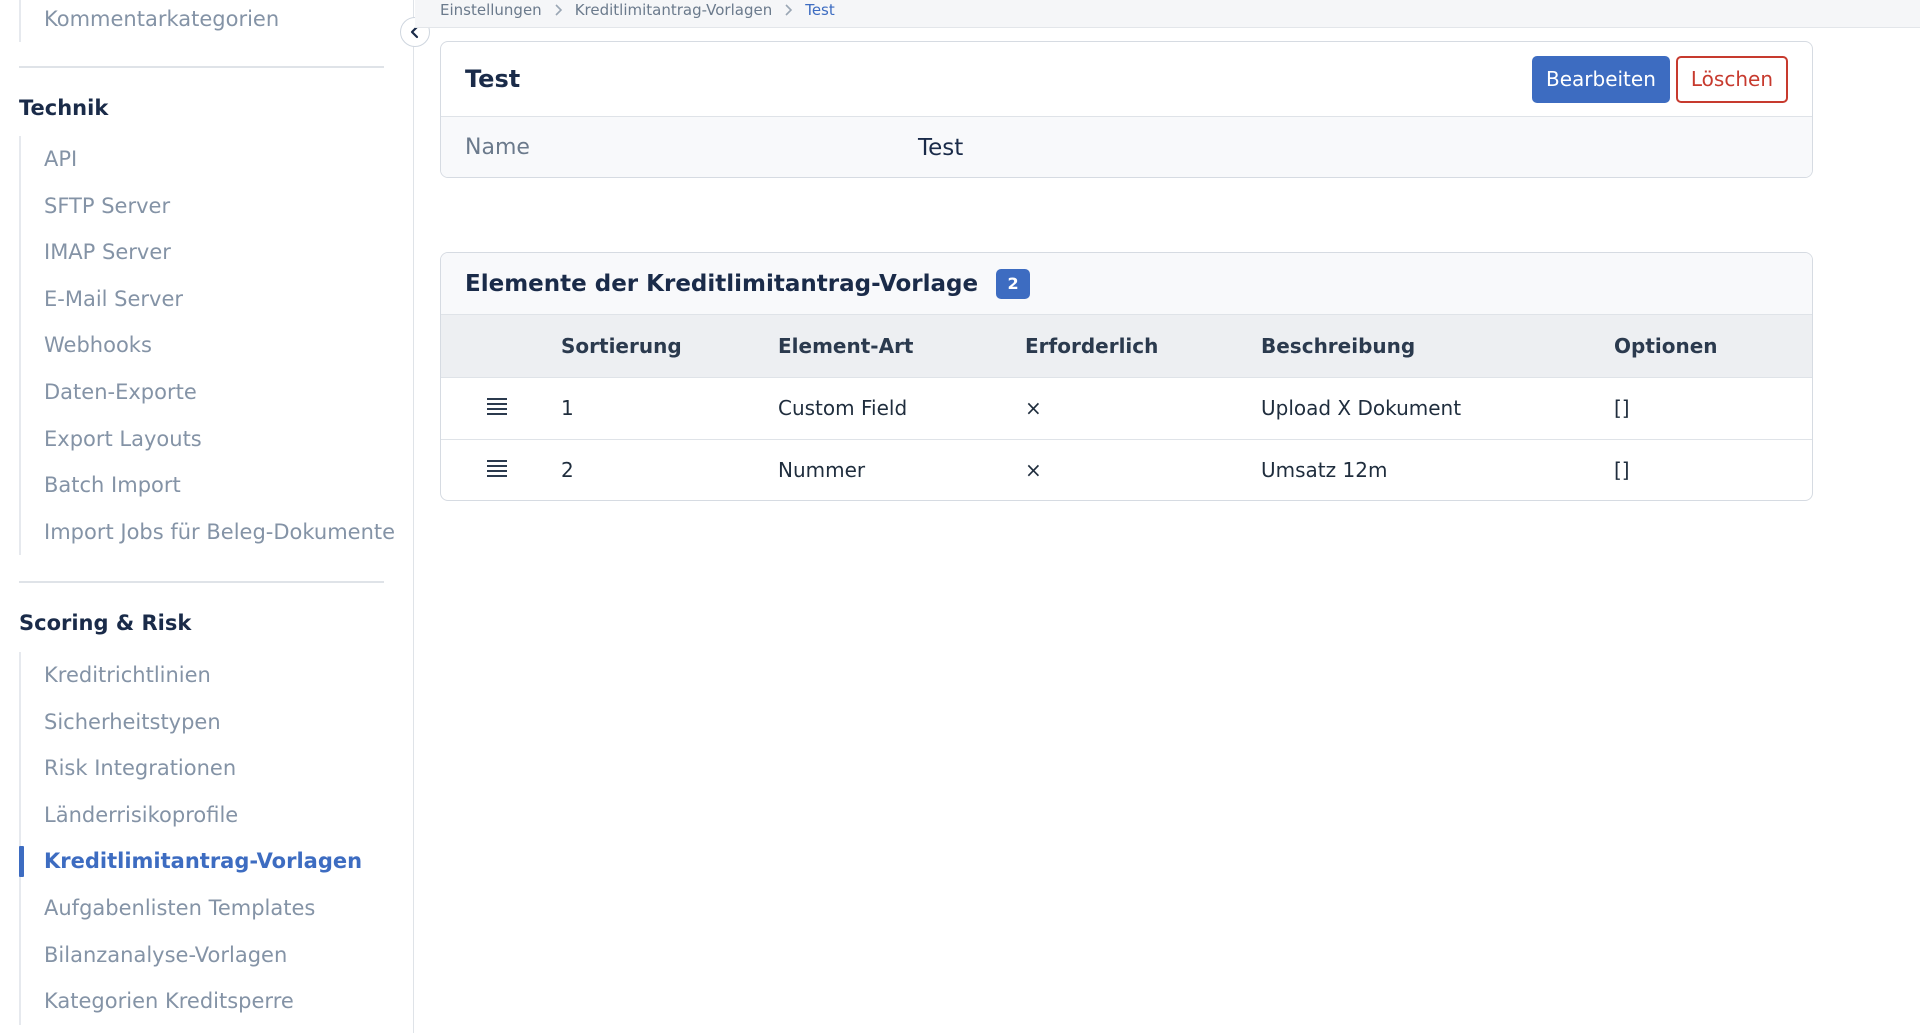 The image size is (1920, 1033). Describe the element at coordinates (567, 470) in the screenshot. I see `cell-sortierung: 2` at that location.